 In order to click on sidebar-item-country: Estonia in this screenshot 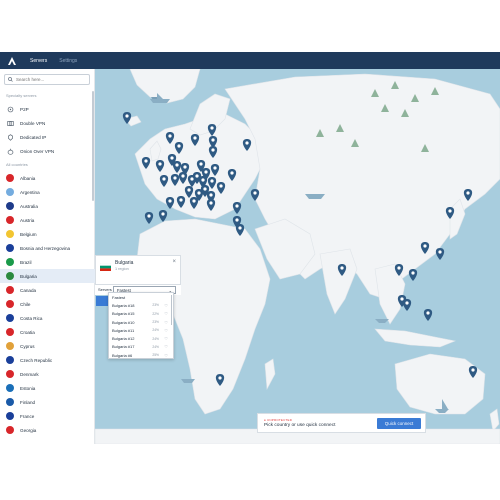, I will do `click(47, 388)`.